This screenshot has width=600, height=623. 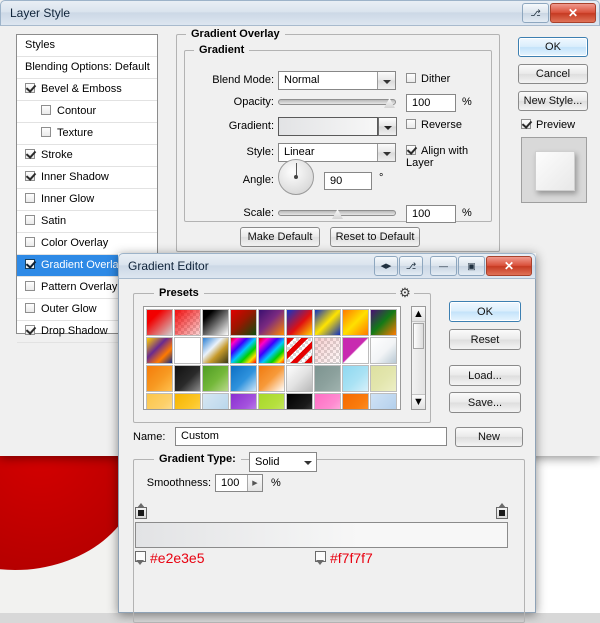 I want to click on scroll-up-icon: ▲, so click(x=418, y=314).